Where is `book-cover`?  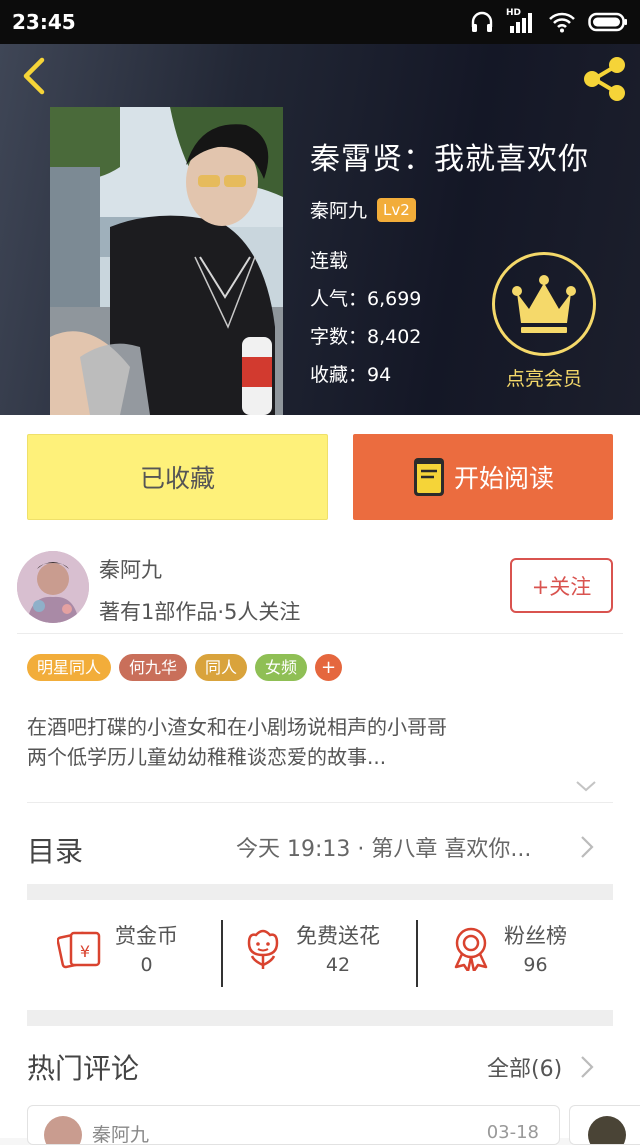 book-cover is located at coordinates (166, 261).